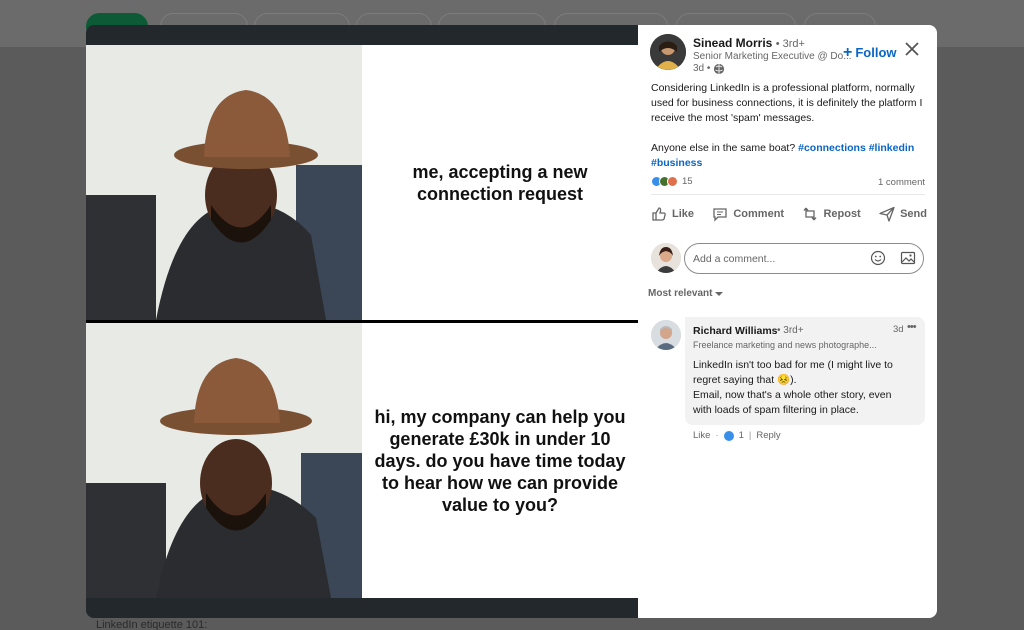  I want to click on hashtag-link: #linkedin, so click(892, 148).